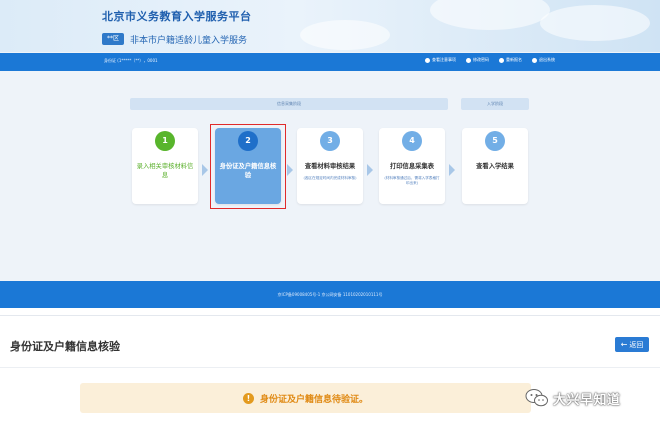 The image size is (660, 430). Describe the element at coordinates (113, 39) in the screenshot. I see `district-badge: **区` at that location.